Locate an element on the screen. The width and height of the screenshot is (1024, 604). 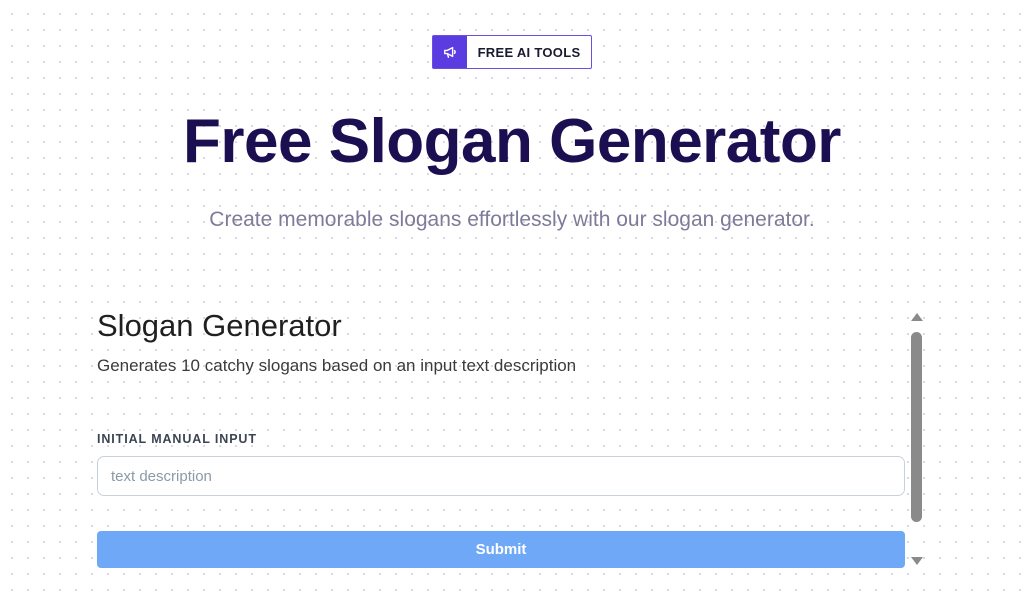
scroll-up-arrow-icon is located at coordinates (917, 317).